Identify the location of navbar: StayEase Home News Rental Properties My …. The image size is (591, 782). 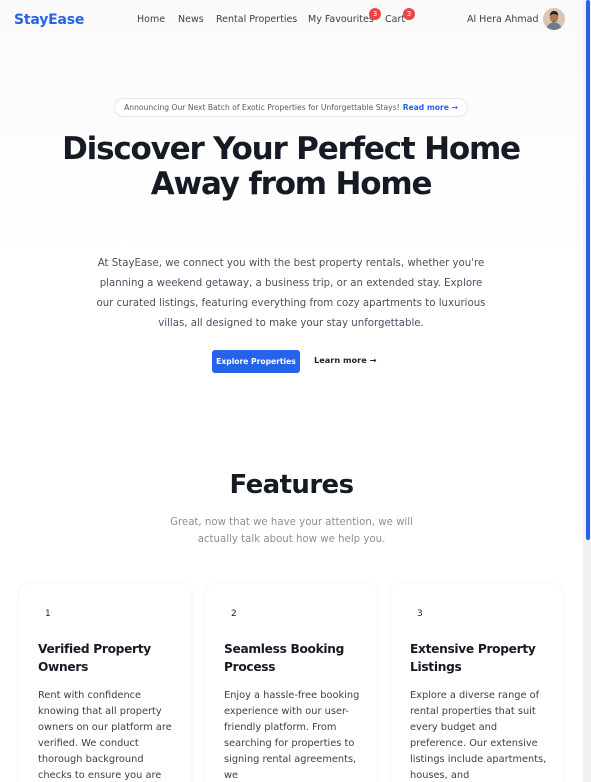
(291, 21).